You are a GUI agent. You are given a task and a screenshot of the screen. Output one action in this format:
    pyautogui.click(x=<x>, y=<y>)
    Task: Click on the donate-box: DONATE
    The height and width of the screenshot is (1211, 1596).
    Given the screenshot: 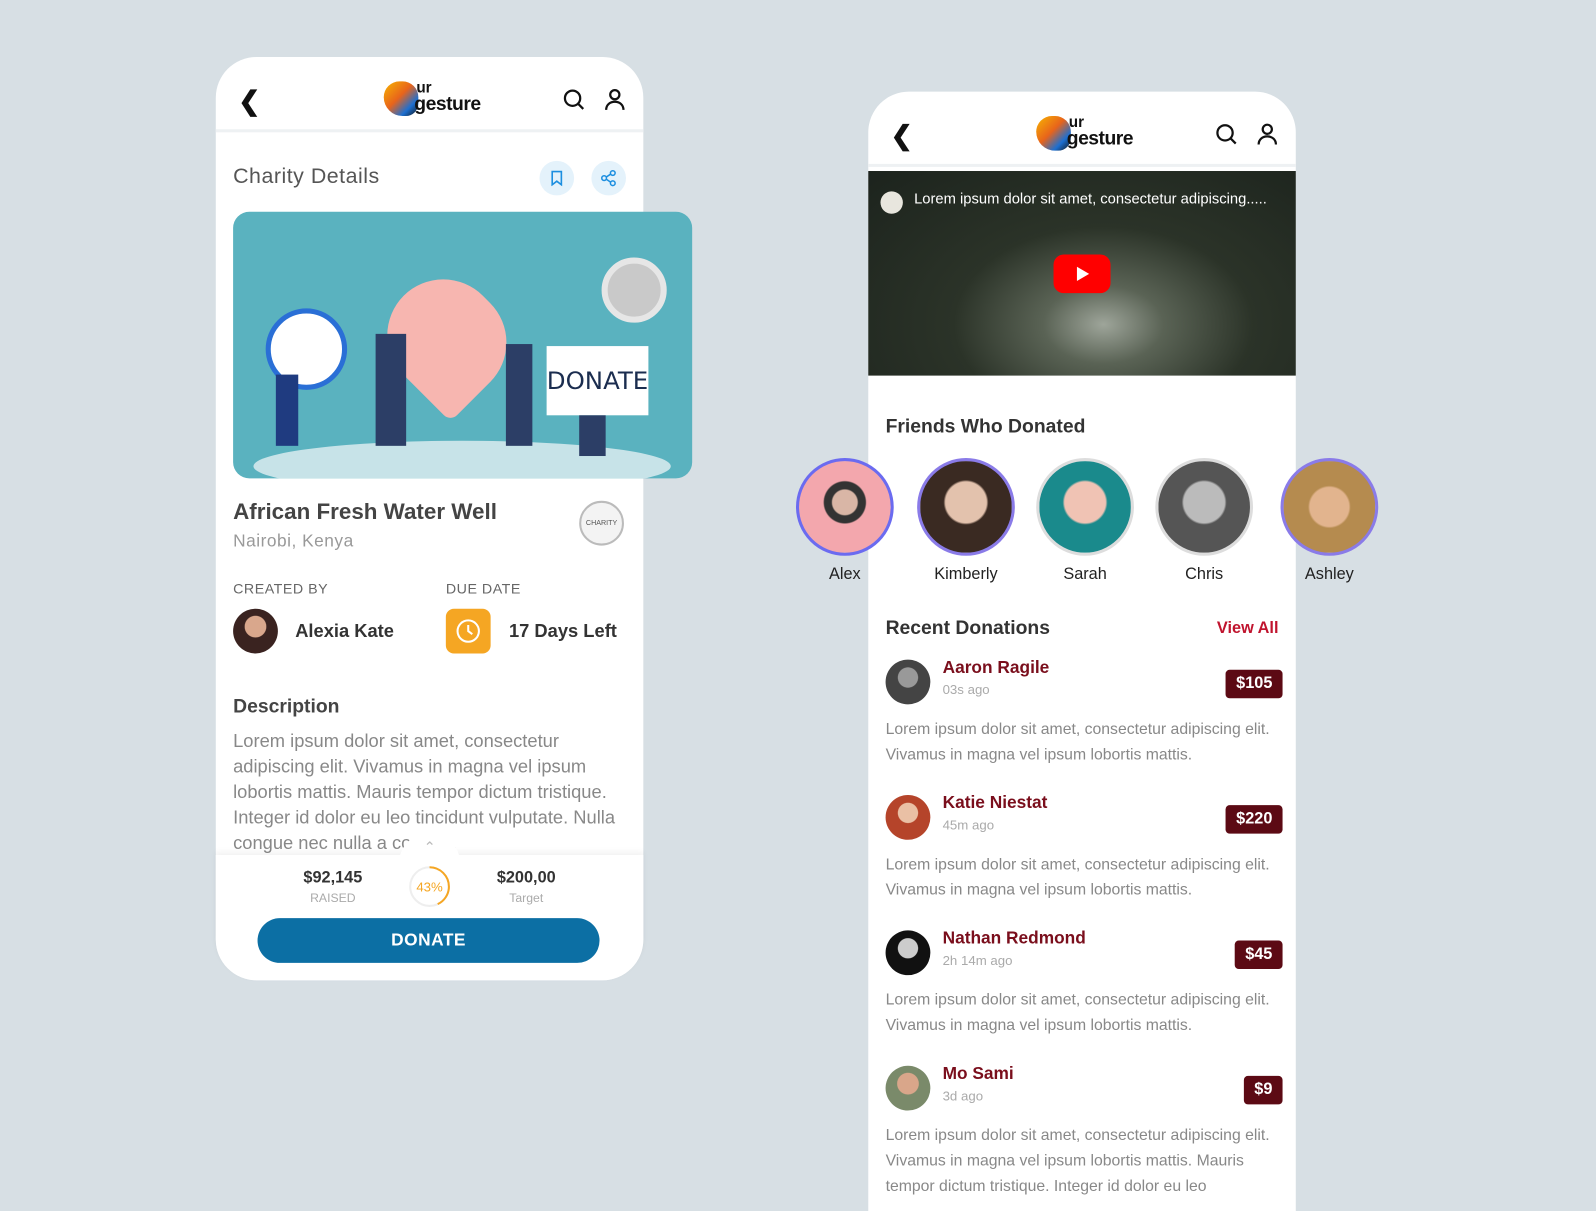 What is the action you would take?
    pyautogui.click(x=597, y=381)
    